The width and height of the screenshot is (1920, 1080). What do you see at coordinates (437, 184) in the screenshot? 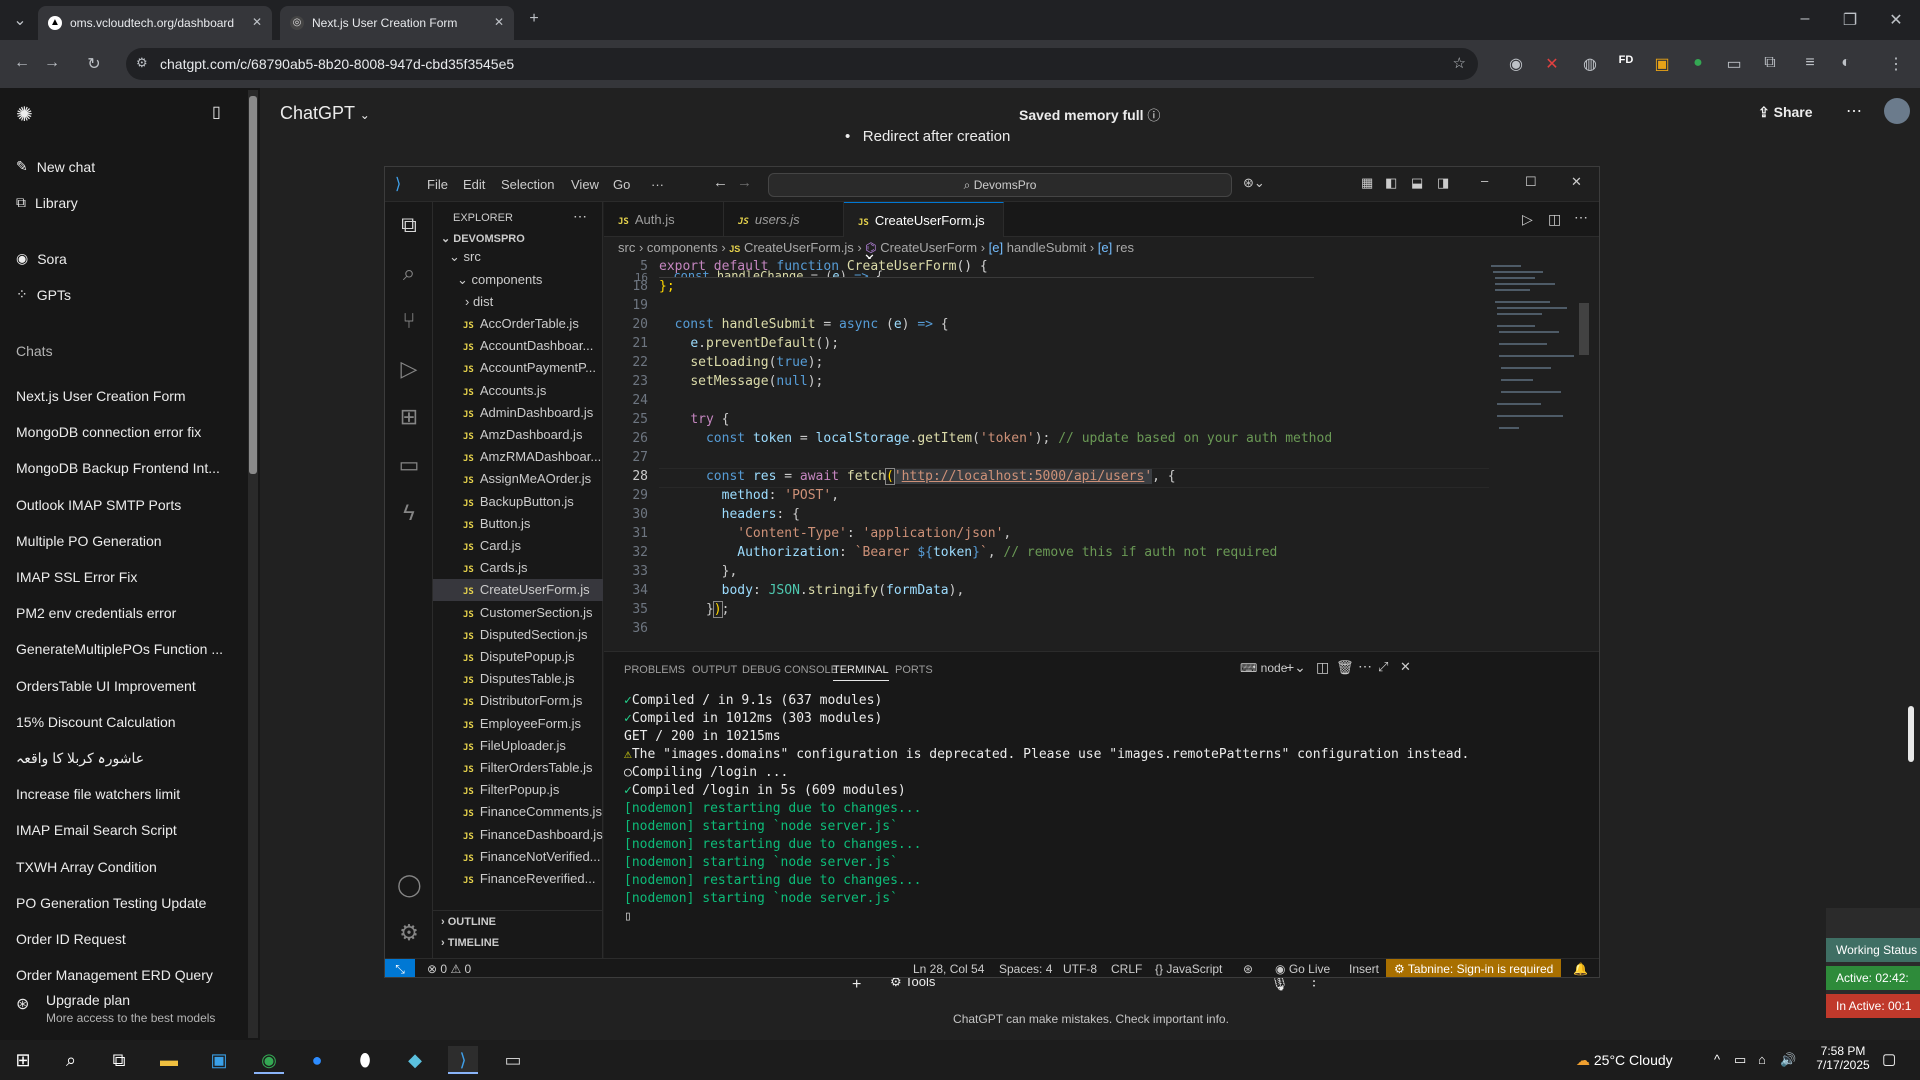
I see `menu-file: File` at bounding box center [437, 184].